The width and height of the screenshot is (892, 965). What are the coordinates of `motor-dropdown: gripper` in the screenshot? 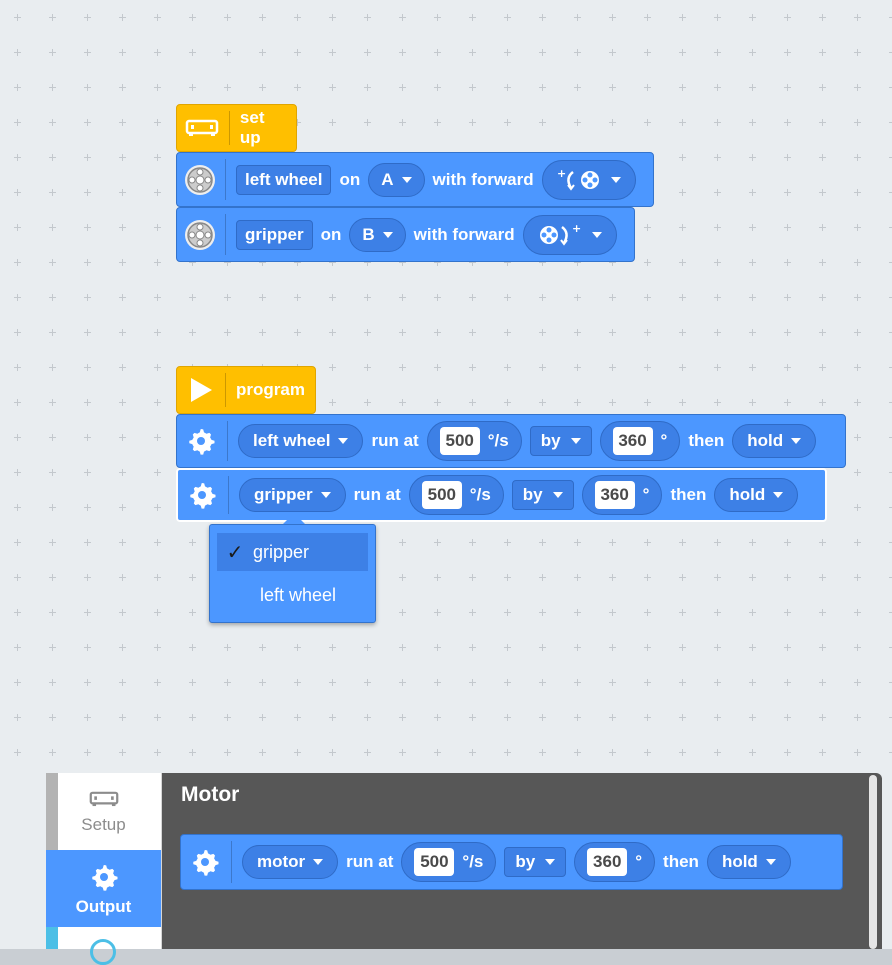 It's located at (292, 495).